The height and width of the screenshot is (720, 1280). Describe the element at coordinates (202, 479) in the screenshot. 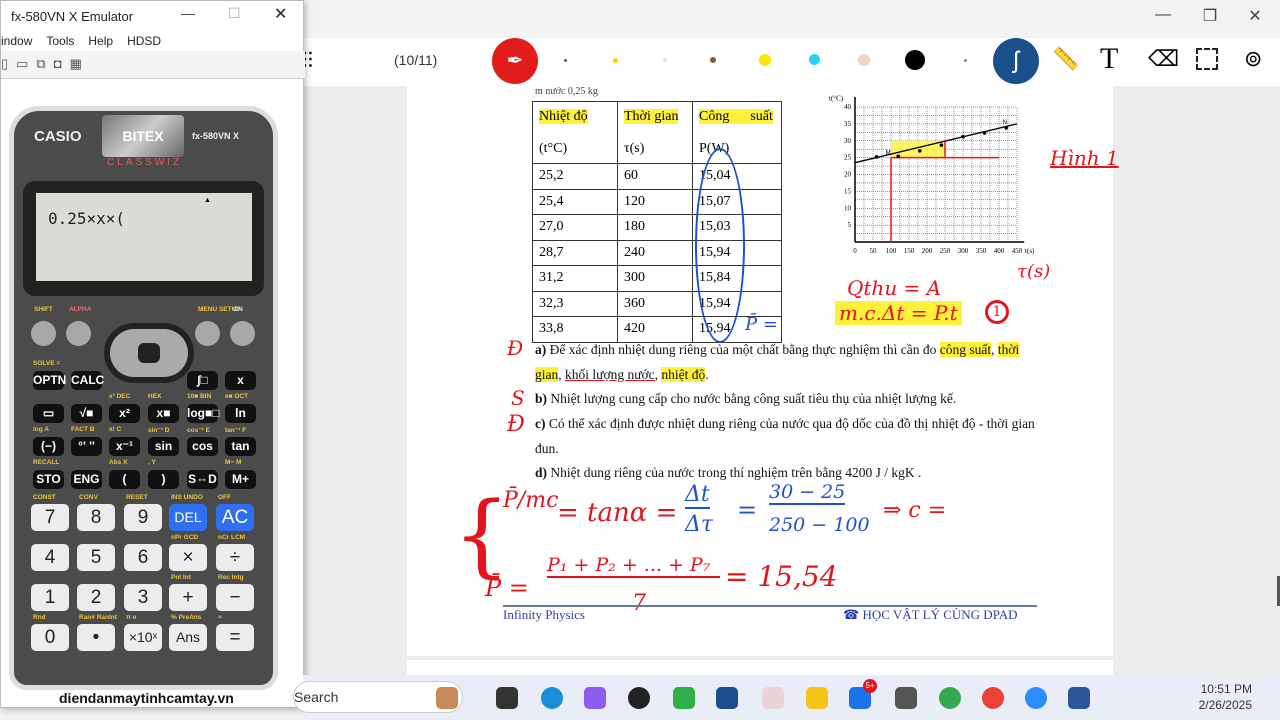

I see `key-3-4: S⇔D` at that location.